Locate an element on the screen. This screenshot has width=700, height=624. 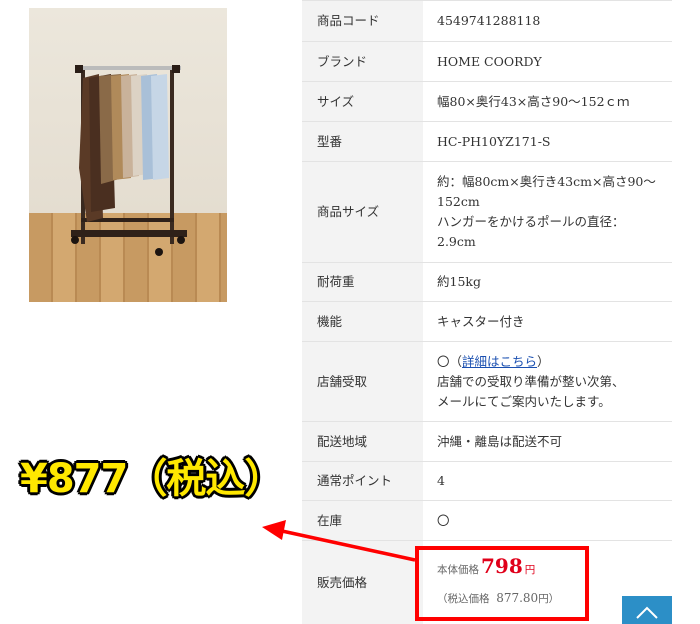
scroll-to-top-button is located at coordinates (647, 610).